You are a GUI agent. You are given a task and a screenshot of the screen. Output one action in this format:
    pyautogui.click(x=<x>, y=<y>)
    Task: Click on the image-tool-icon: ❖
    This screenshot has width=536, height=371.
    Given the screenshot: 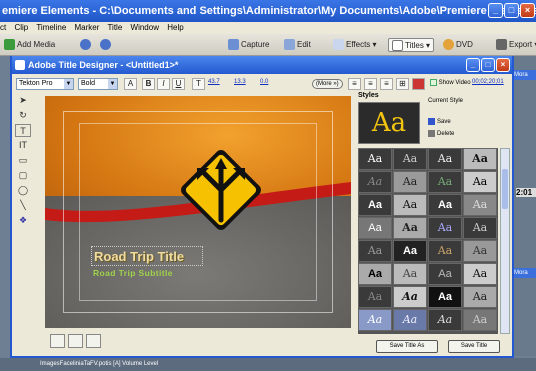 What is the action you would take?
    pyautogui.click(x=23, y=220)
    